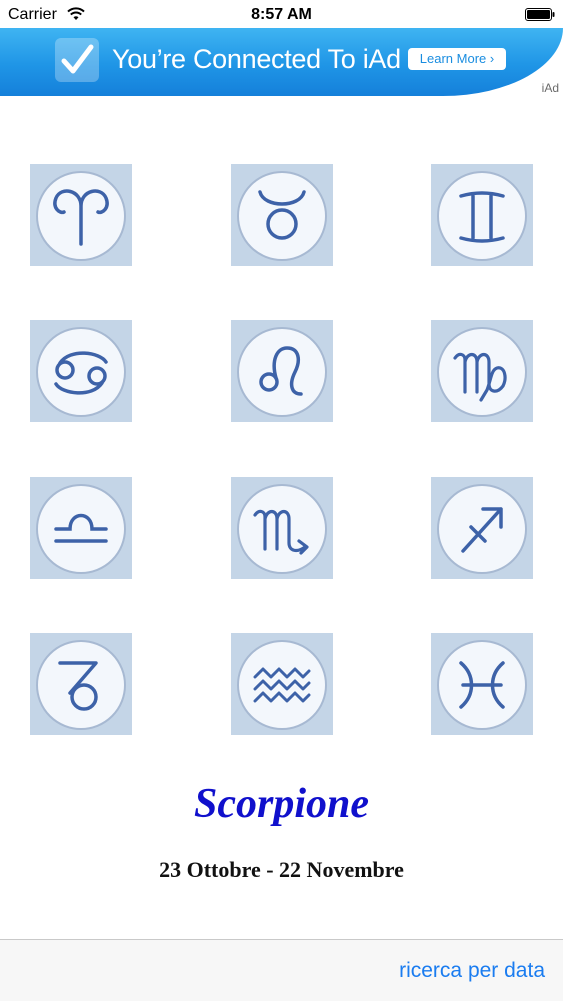  I want to click on bottom-toolbar: ricerca per data, so click(281, 970).